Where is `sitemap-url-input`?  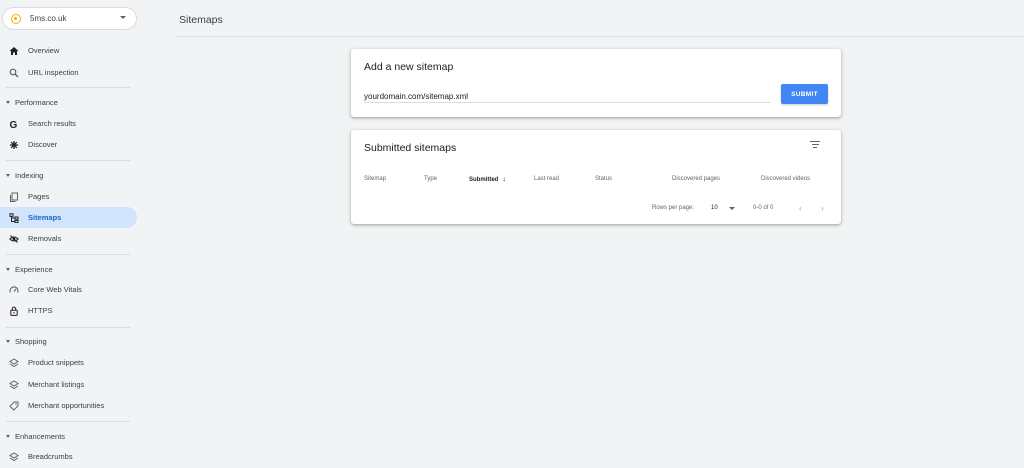 sitemap-url-input is located at coordinates (567, 96).